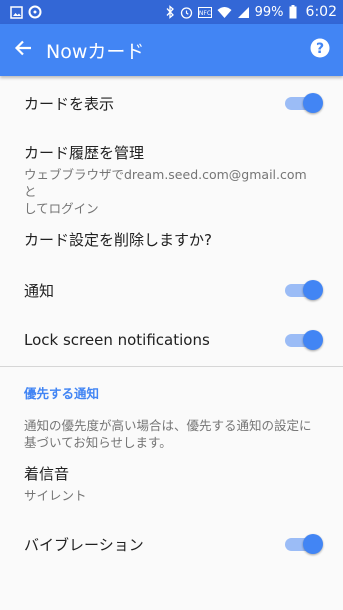  I want to click on setting-show-cards: カードを表示, so click(171, 103).